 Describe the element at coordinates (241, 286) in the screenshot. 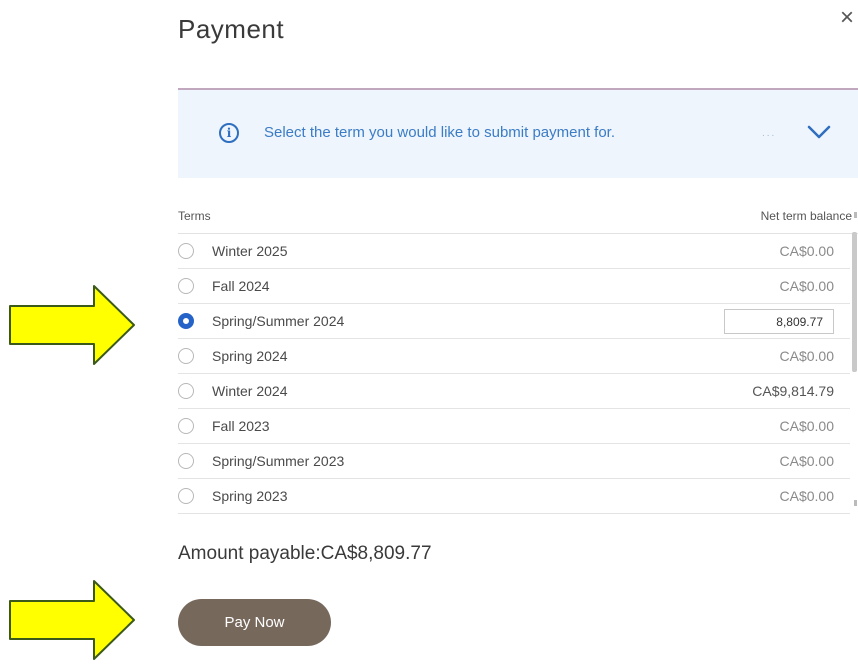

I see `term-label: Fall 2024` at that location.